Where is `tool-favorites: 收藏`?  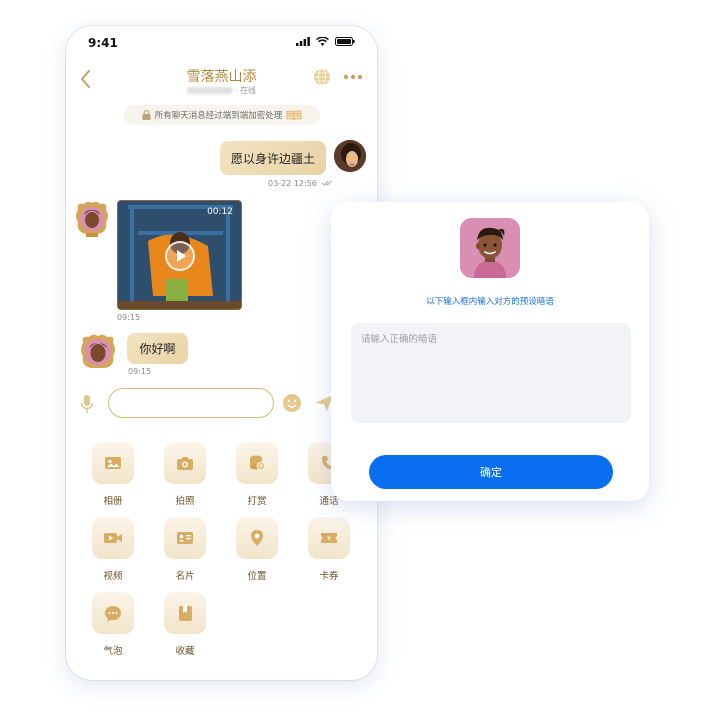 tool-favorites: 收藏 is located at coordinates (185, 624).